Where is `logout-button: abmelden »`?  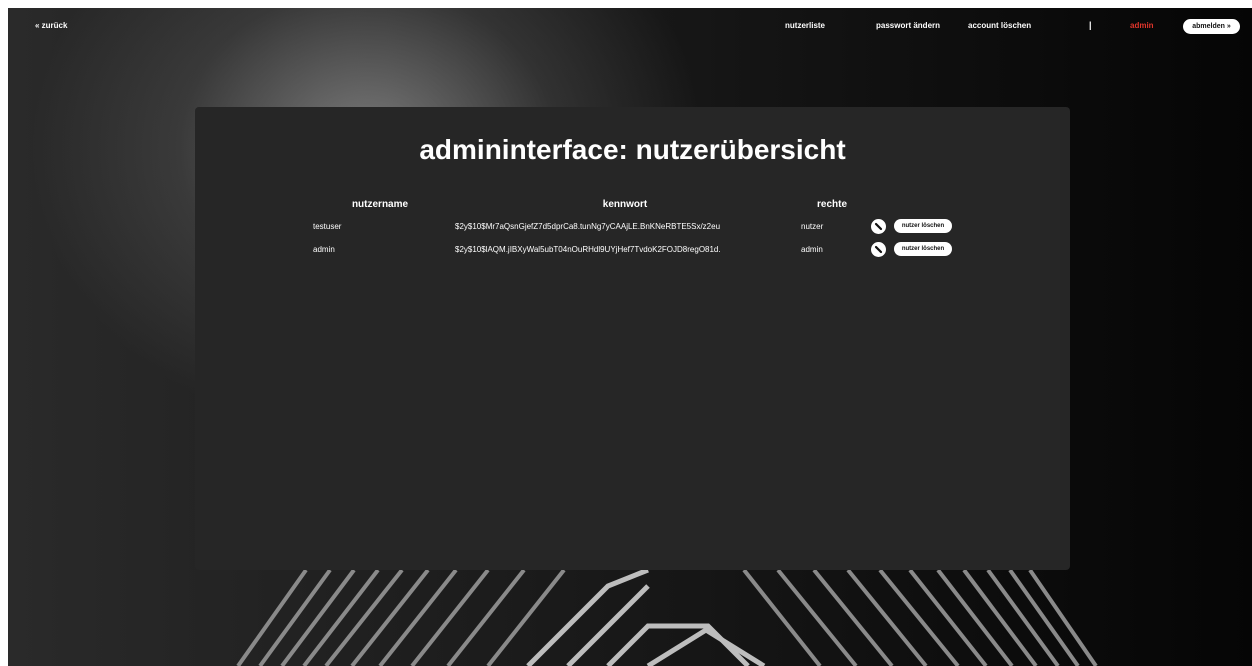
logout-button: abmelden » is located at coordinates (1211, 26).